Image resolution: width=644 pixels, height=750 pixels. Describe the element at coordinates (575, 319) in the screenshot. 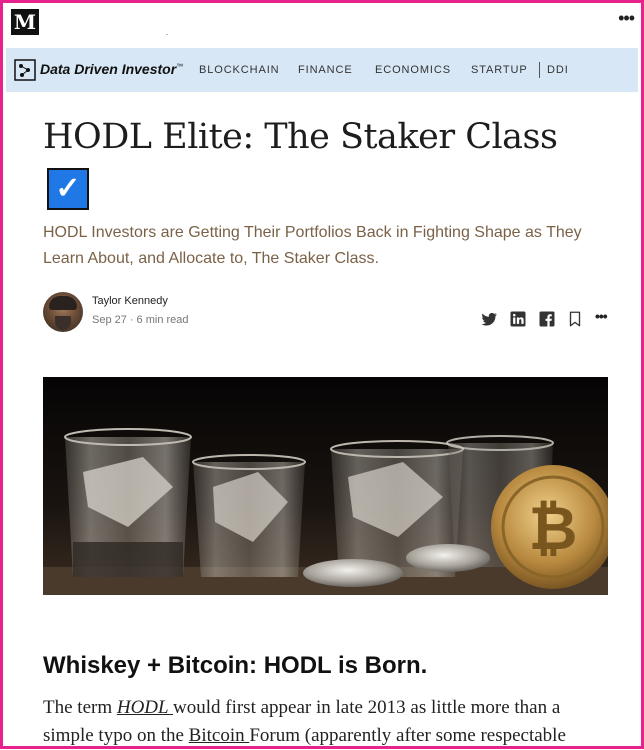

I see `bookmark-icon` at that location.